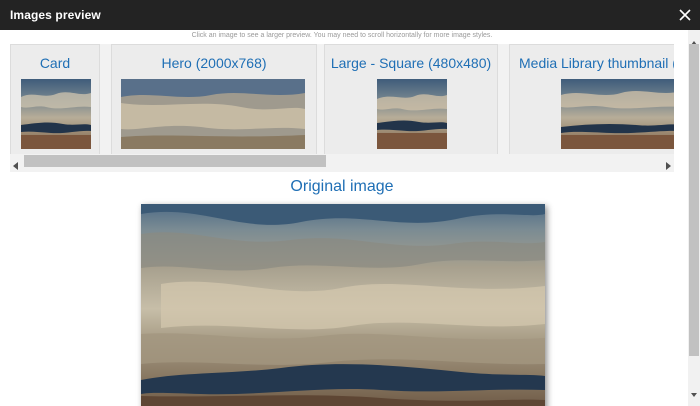 The height and width of the screenshot is (406, 700). Describe the element at coordinates (596, 63) in the screenshot. I see `style-label: Media Library thumbnail (2` at that location.